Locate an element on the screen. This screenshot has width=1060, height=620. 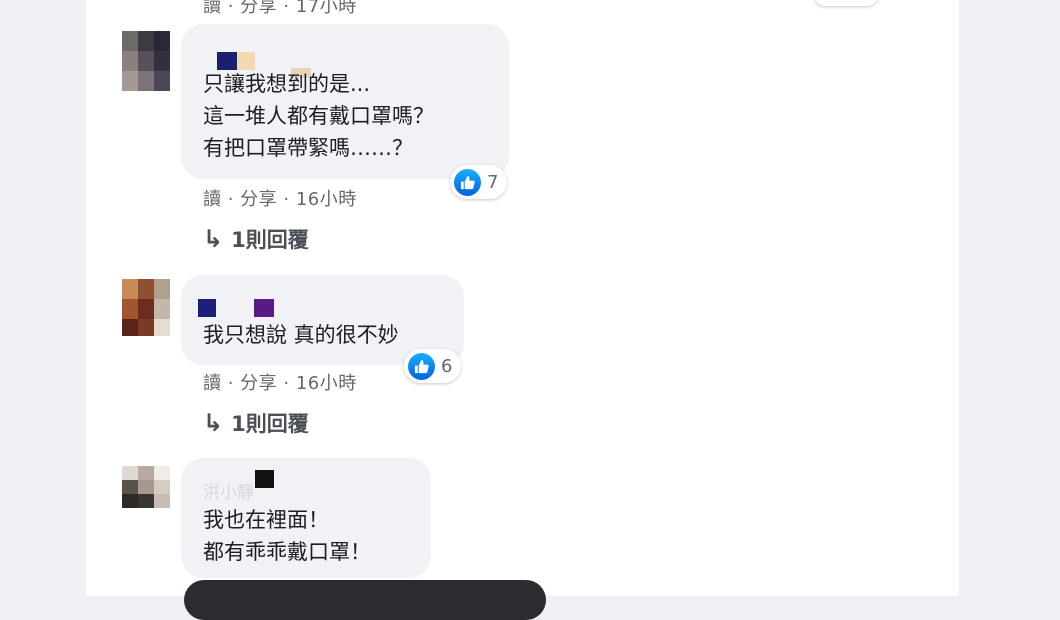
reaction-count-top is located at coordinates (846, 3).